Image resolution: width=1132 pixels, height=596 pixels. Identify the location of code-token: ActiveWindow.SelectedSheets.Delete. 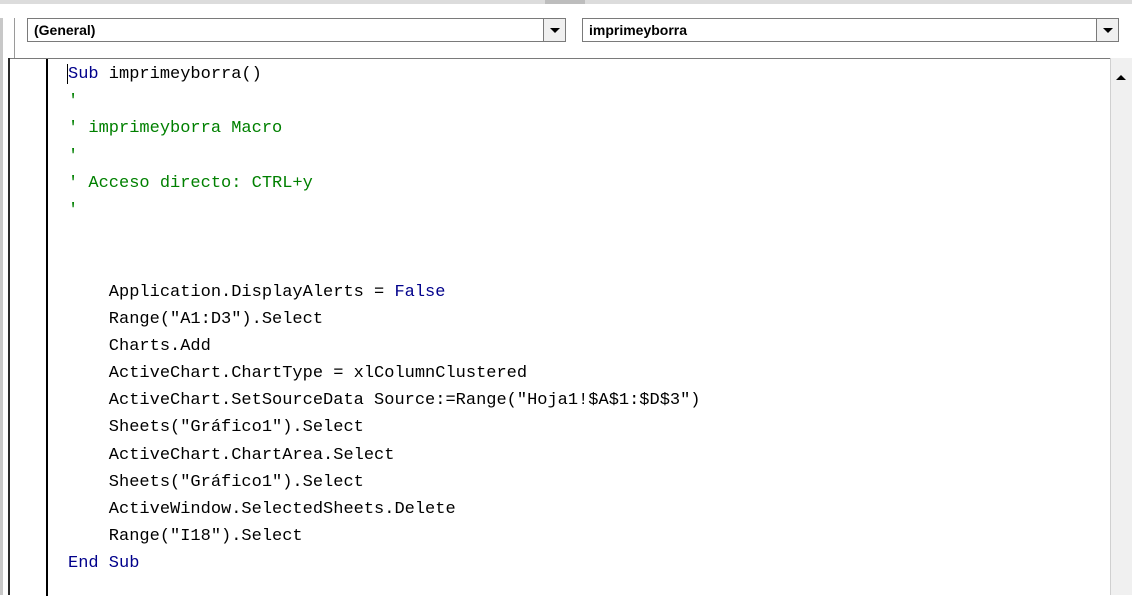
(262, 509).